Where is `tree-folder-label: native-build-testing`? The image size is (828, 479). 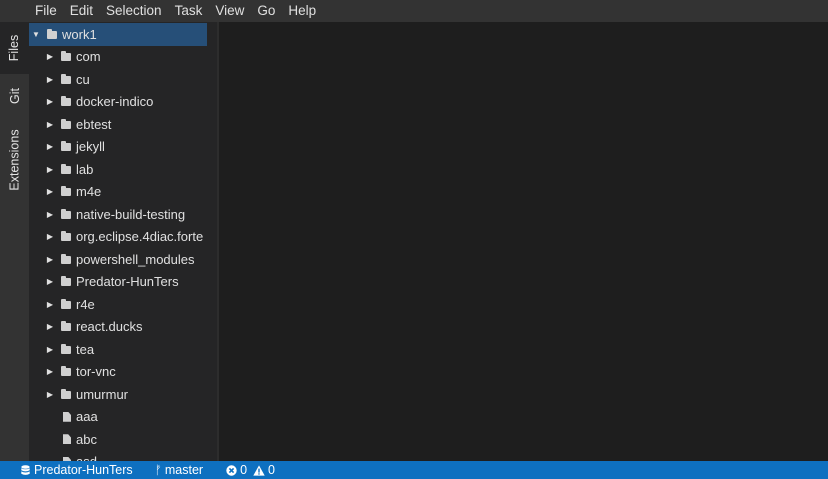 tree-folder-label: native-build-testing is located at coordinates (131, 214).